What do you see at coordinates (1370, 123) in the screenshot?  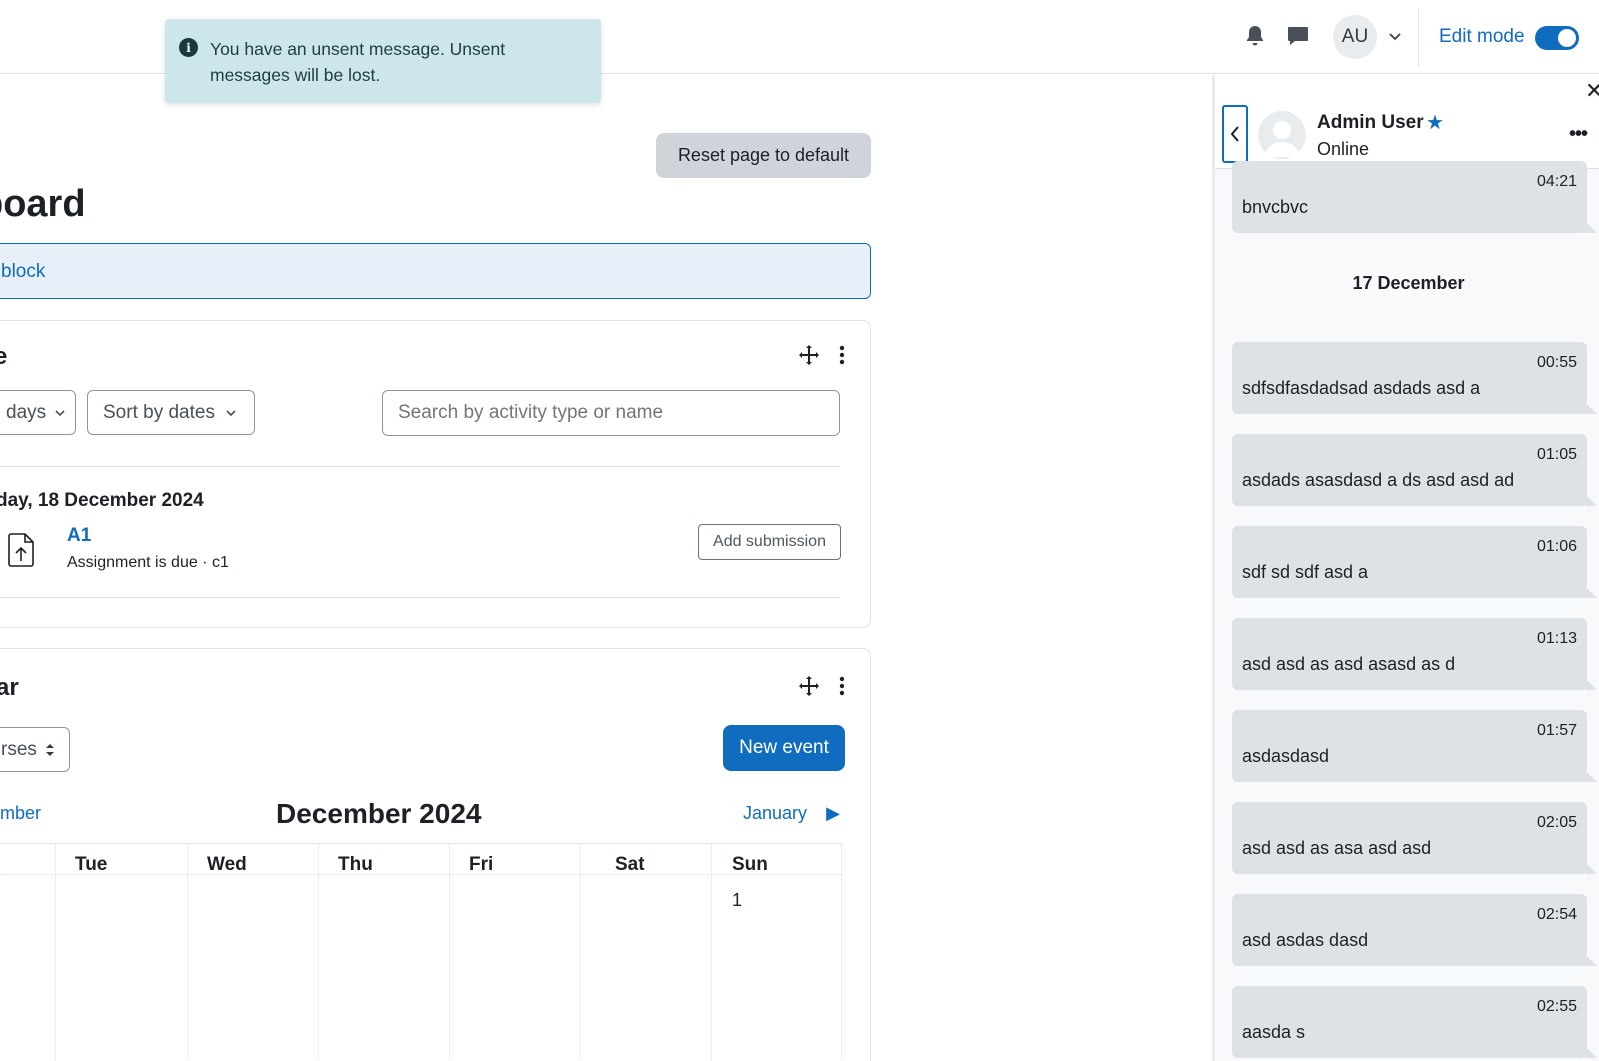 I see `conversation-user-name: Admin User` at bounding box center [1370, 123].